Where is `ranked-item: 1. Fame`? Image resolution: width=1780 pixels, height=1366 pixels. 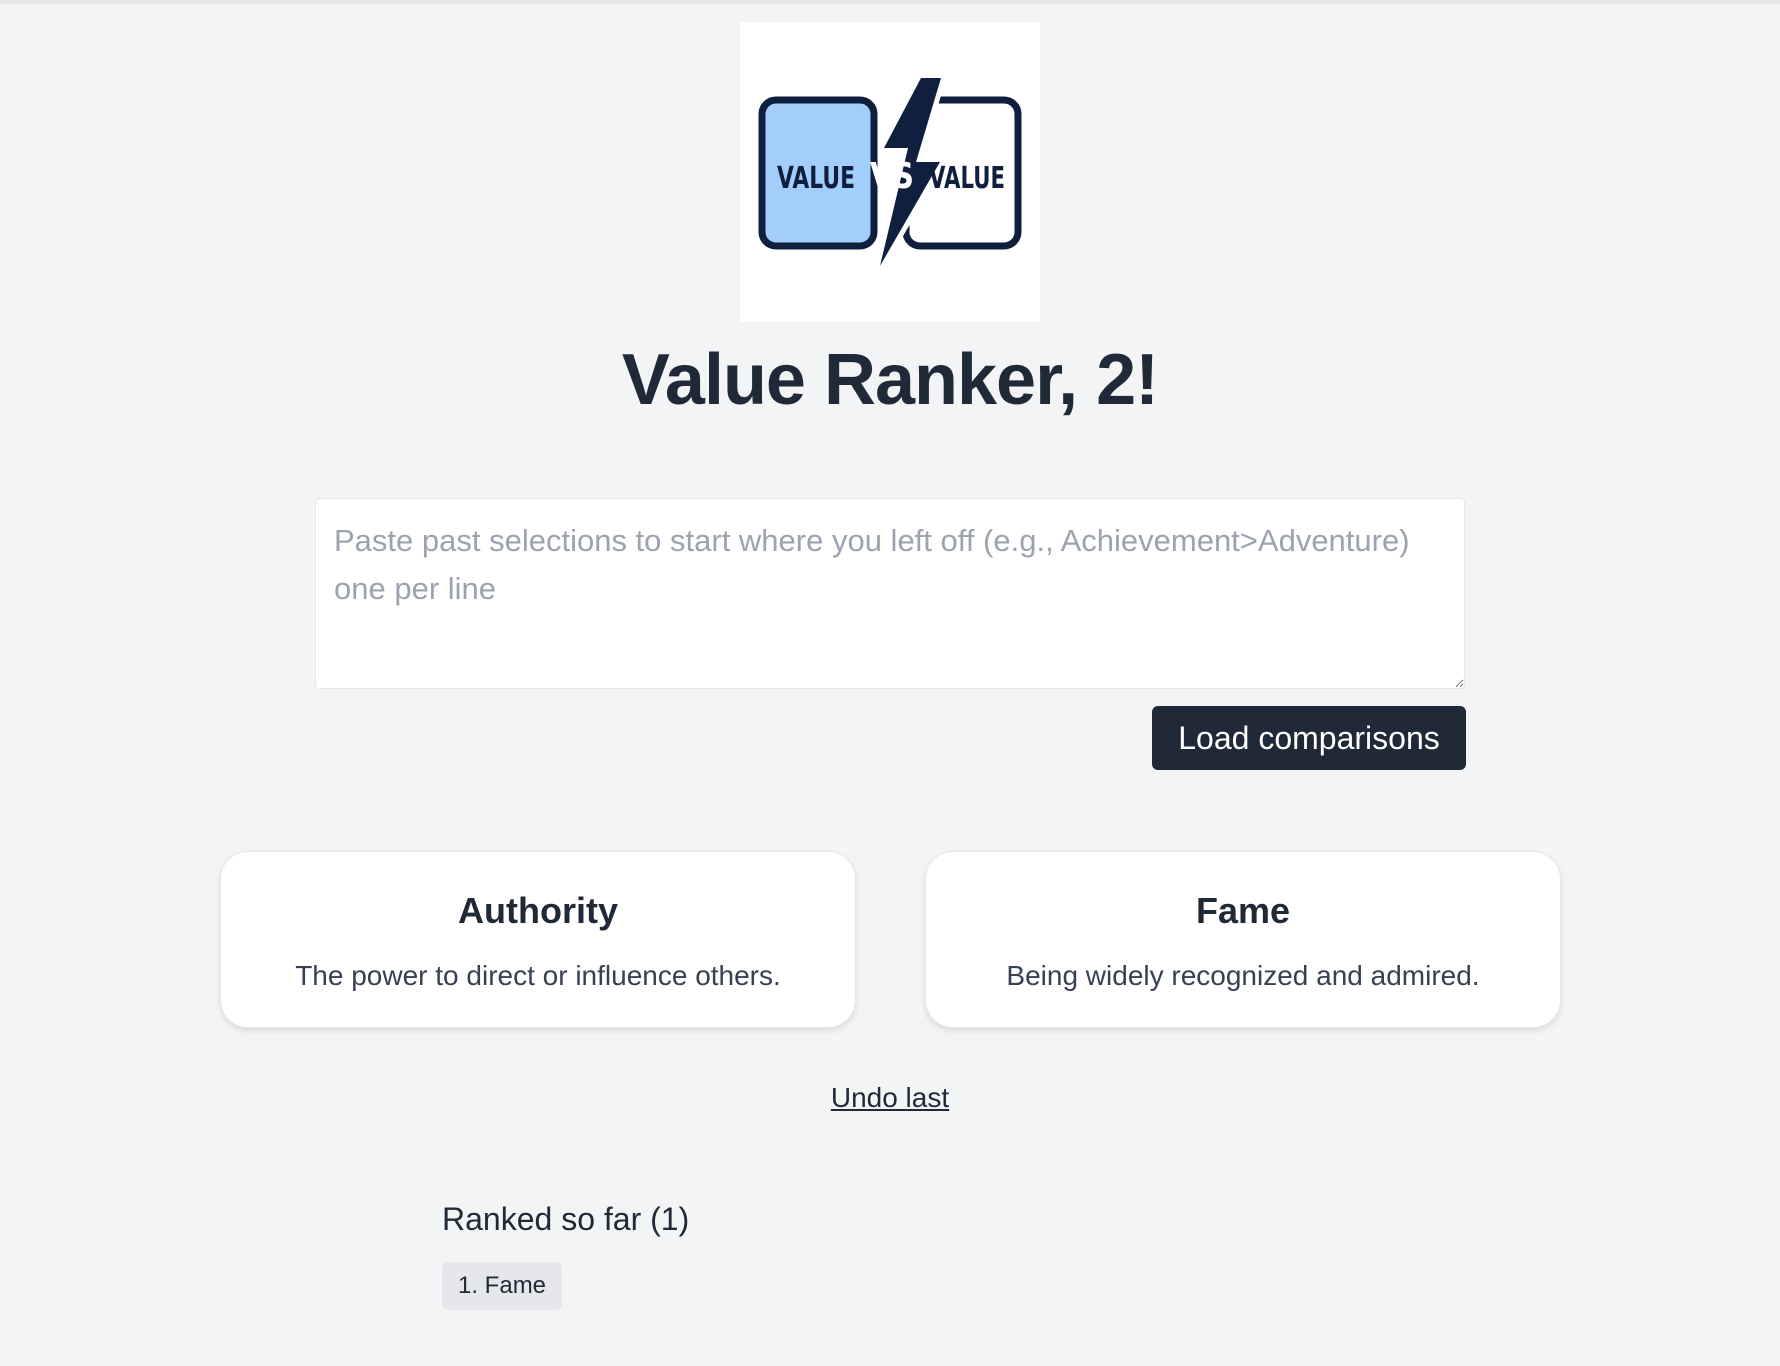 ranked-item: 1. Fame is located at coordinates (502, 1286).